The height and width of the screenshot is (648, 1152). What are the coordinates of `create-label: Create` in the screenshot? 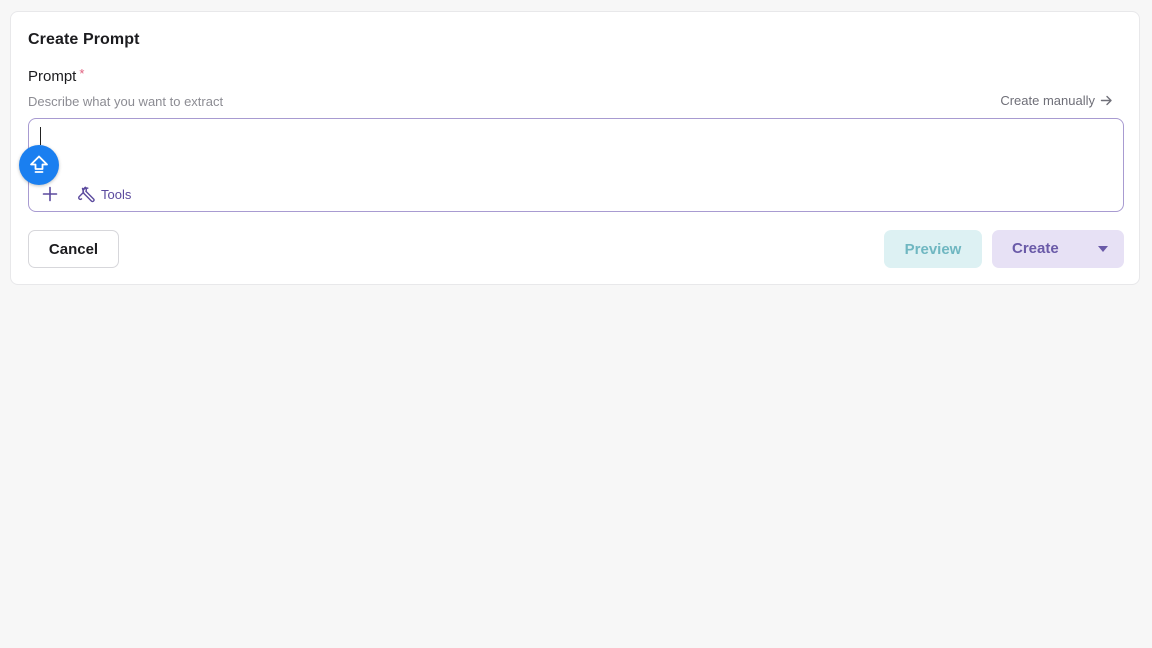 It's located at (1035, 248).